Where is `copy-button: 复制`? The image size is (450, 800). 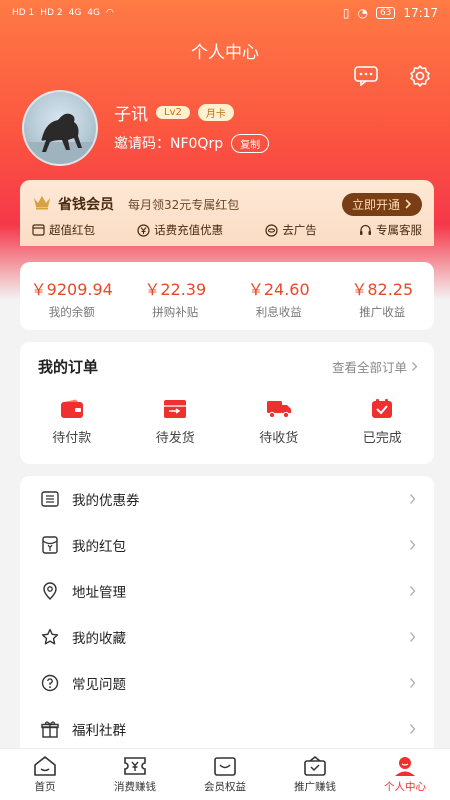
copy-button: 复制 is located at coordinates (250, 143).